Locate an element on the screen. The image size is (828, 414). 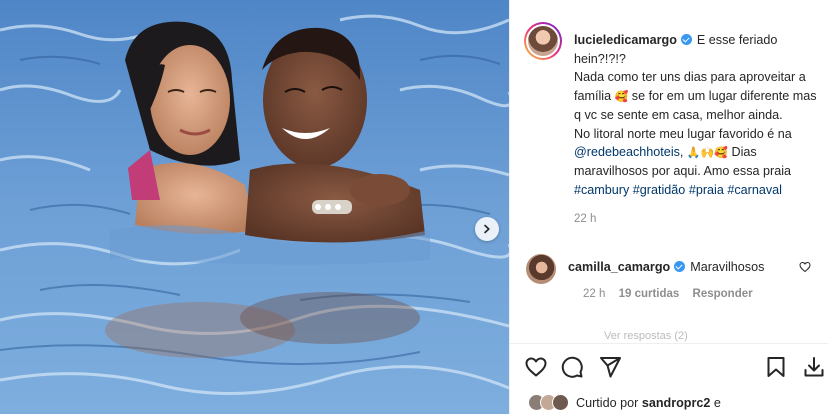
avatar-image is located at coordinates (543, 41).